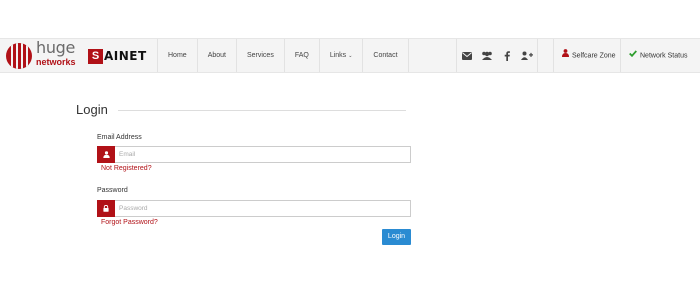 This screenshot has width=700, height=300. Describe the element at coordinates (106, 208) in the screenshot. I see `lock-icon` at that location.